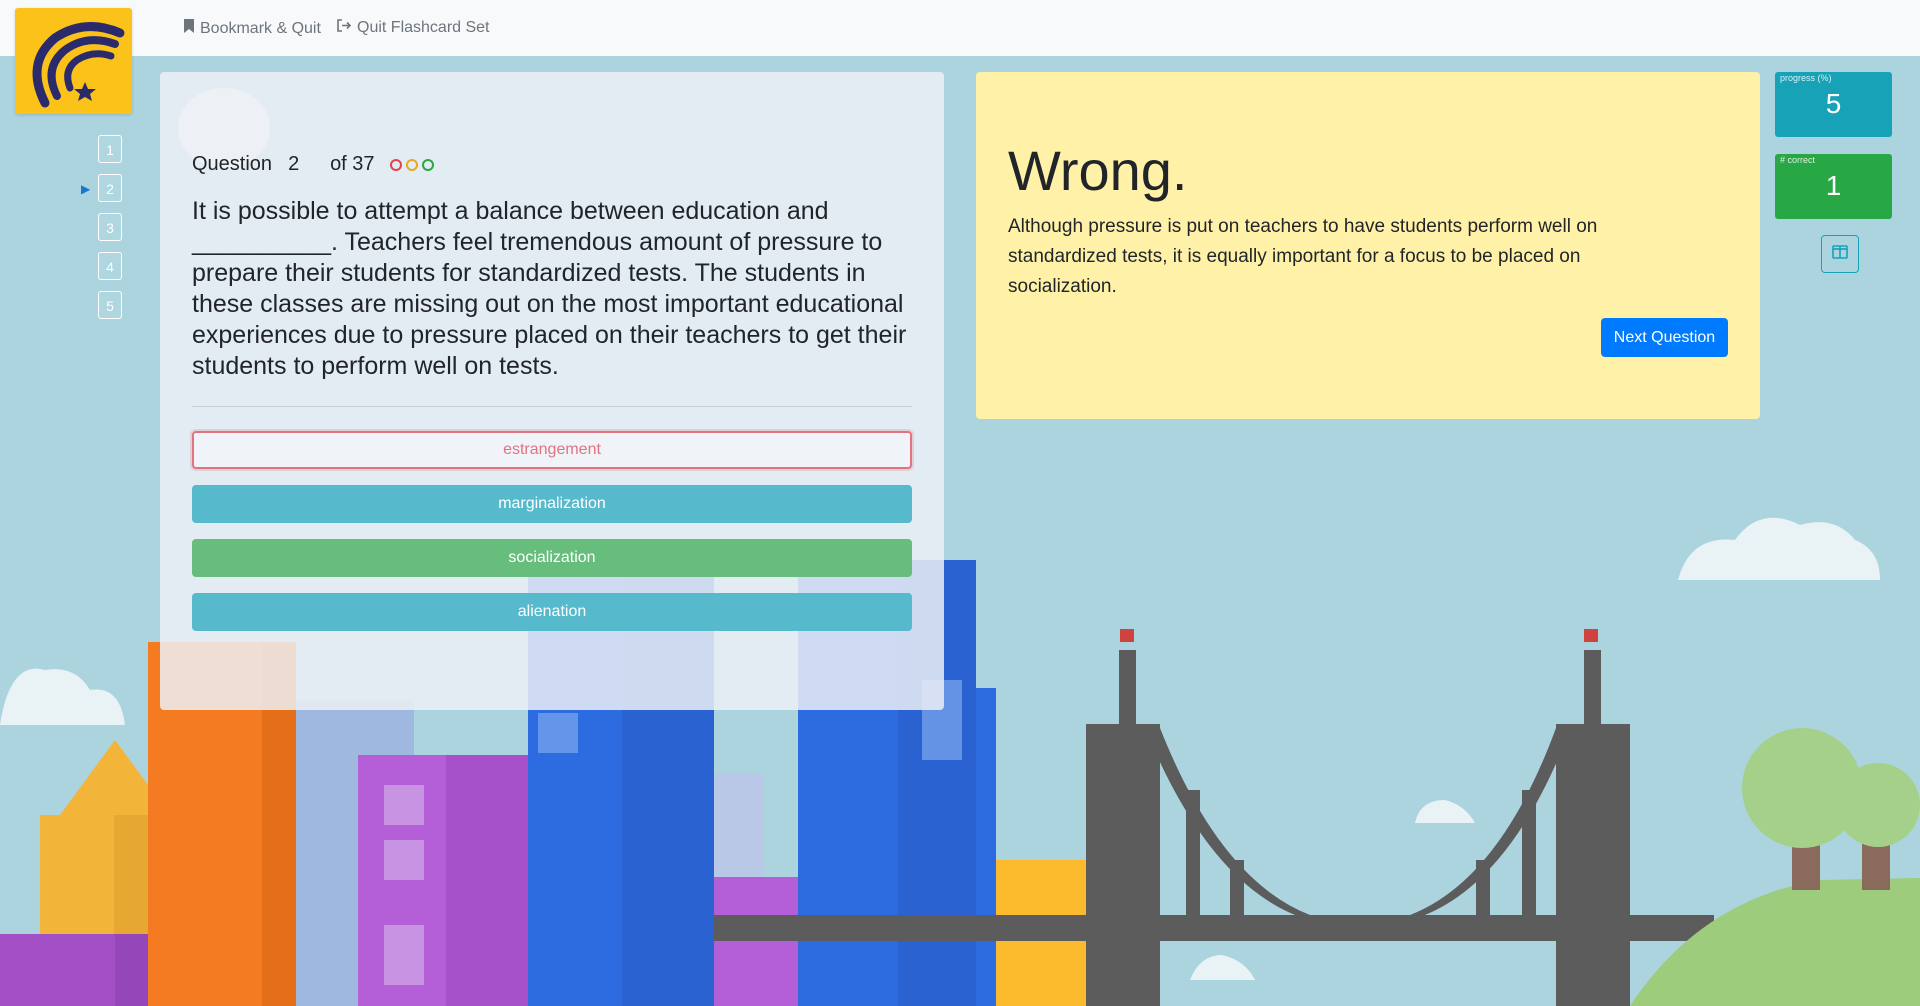 Image resolution: width=1920 pixels, height=1006 pixels. I want to click on correct-stat-label: # correct, so click(1798, 160).